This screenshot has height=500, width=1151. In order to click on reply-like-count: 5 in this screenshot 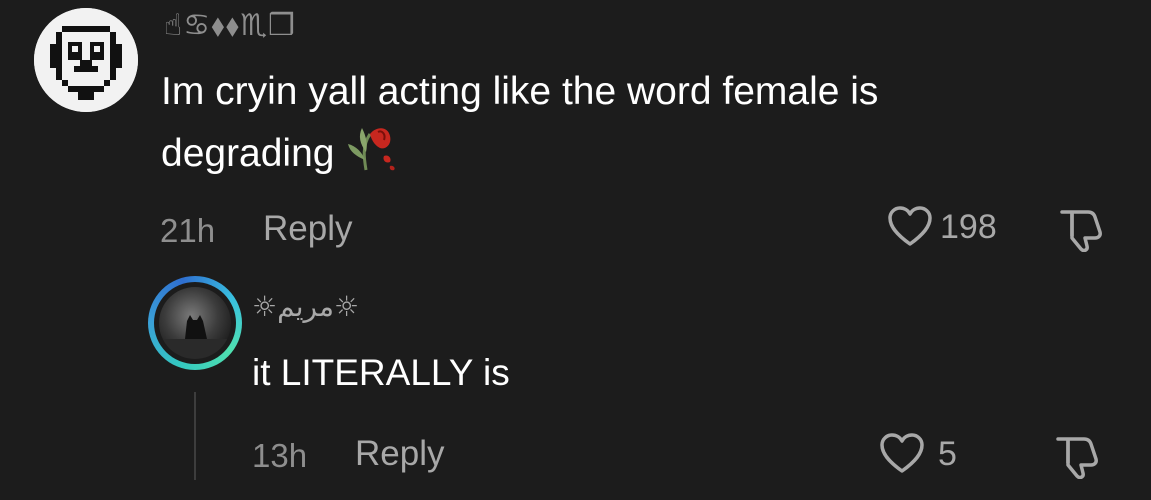, I will do `click(947, 453)`.